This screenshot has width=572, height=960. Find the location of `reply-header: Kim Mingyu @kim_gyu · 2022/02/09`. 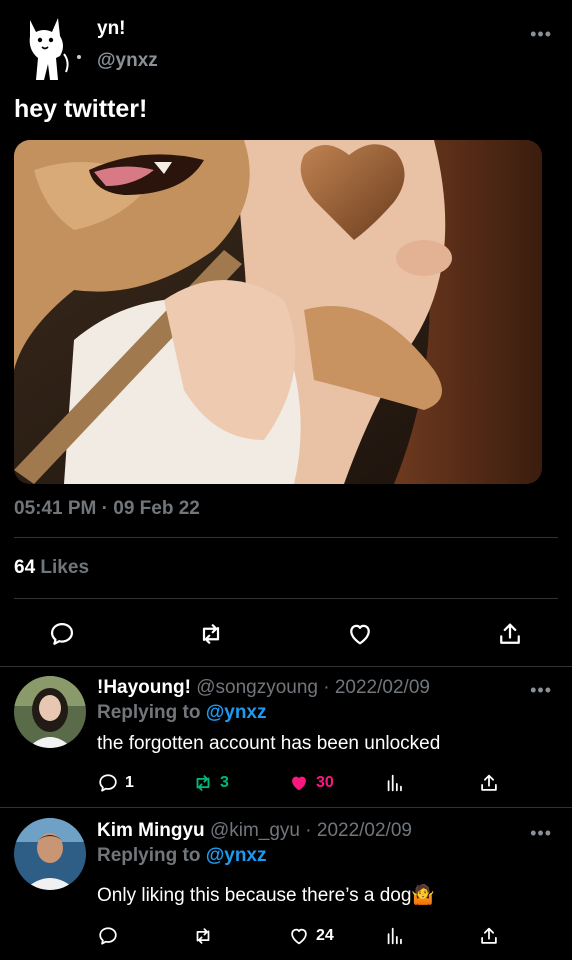

reply-header: Kim Mingyu @kim_gyu · 2022/02/09 is located at coordinates (254, 831).